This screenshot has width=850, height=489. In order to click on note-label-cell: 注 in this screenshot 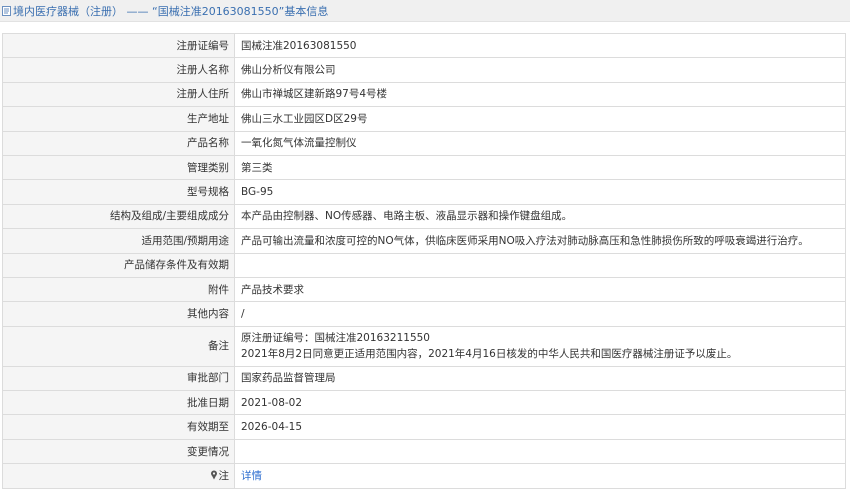, I will do `click(118, 476)`.